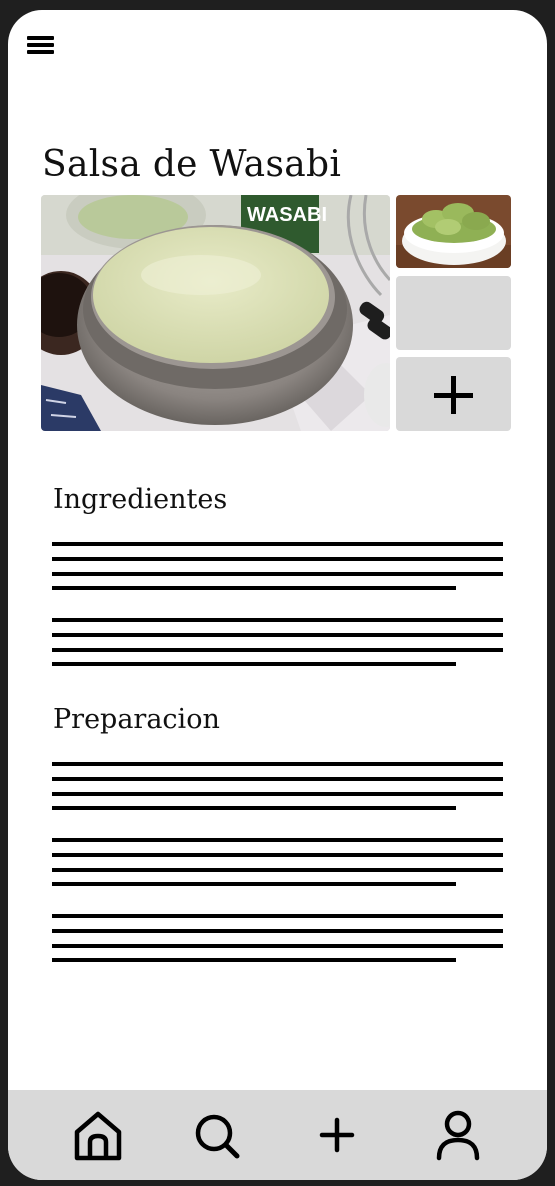 The width and height of the screenshot is (555, 1186). I want to click on thumbnail-photo, so click(453, 231).